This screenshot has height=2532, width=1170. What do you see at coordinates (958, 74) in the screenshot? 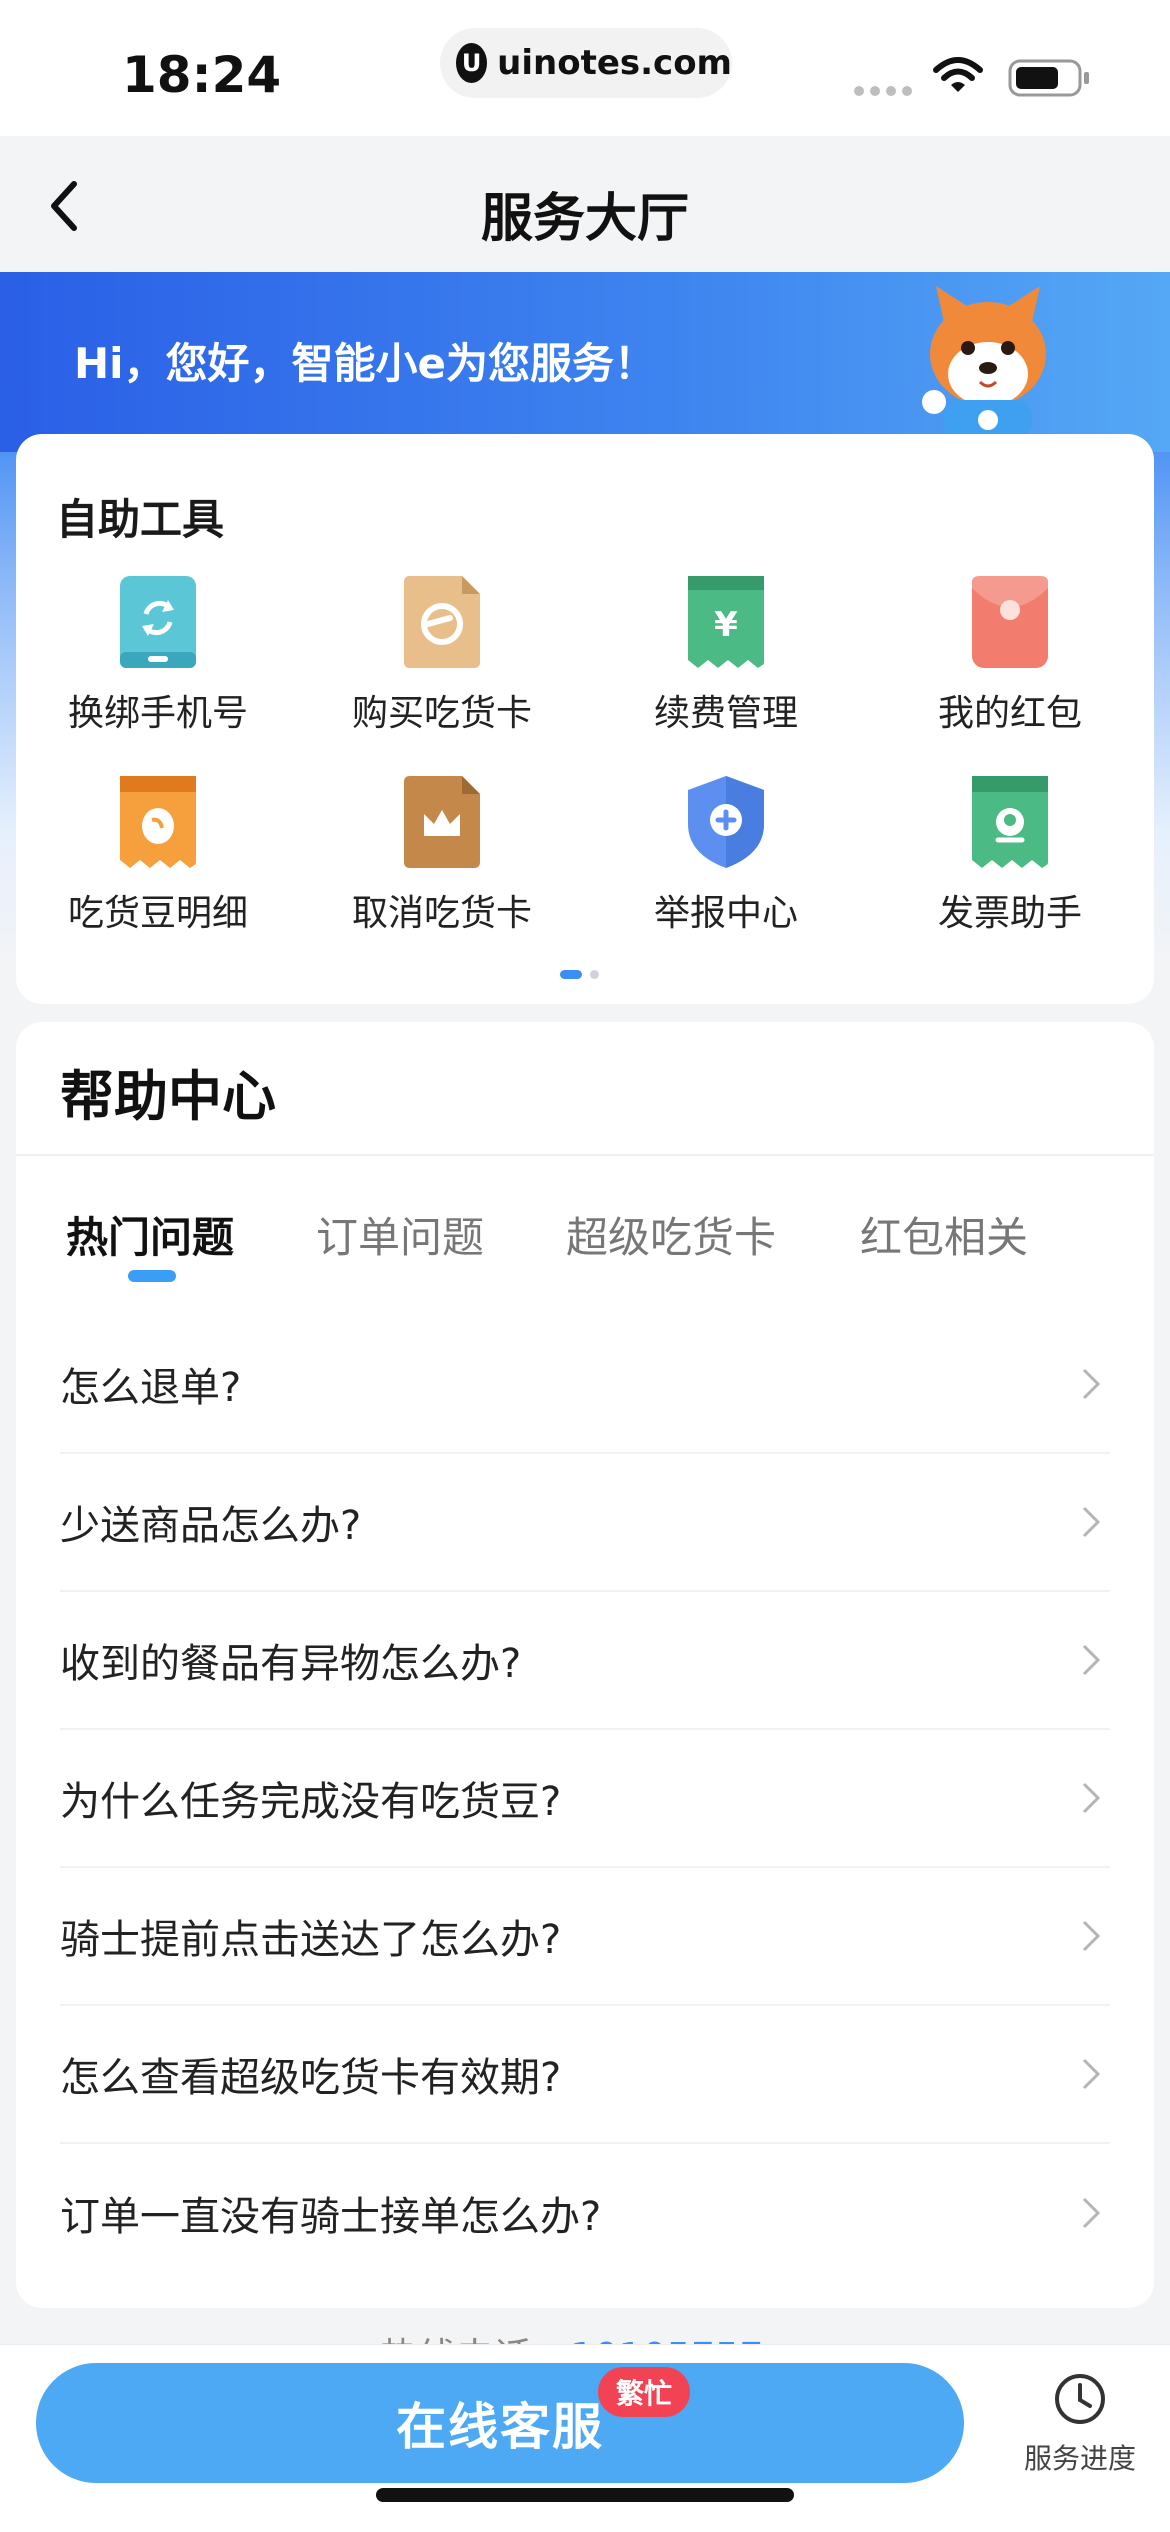
I see `wifi-icon` at bounding box center [958, 74].